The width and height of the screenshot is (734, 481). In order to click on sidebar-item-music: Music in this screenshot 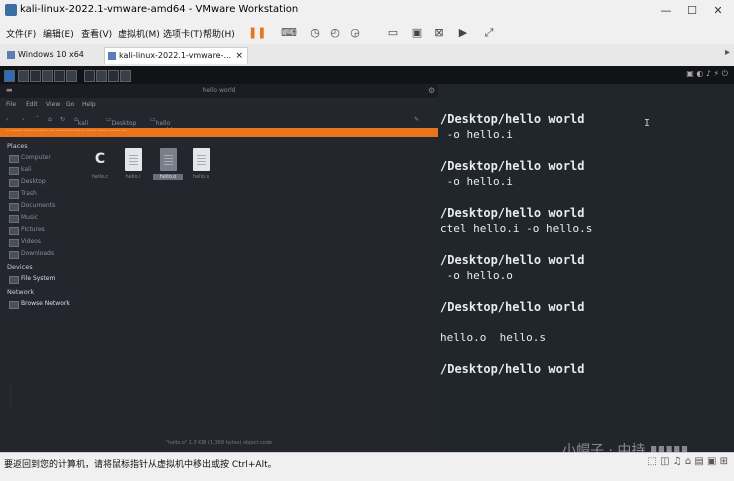, I will do `click(24, 218)`.